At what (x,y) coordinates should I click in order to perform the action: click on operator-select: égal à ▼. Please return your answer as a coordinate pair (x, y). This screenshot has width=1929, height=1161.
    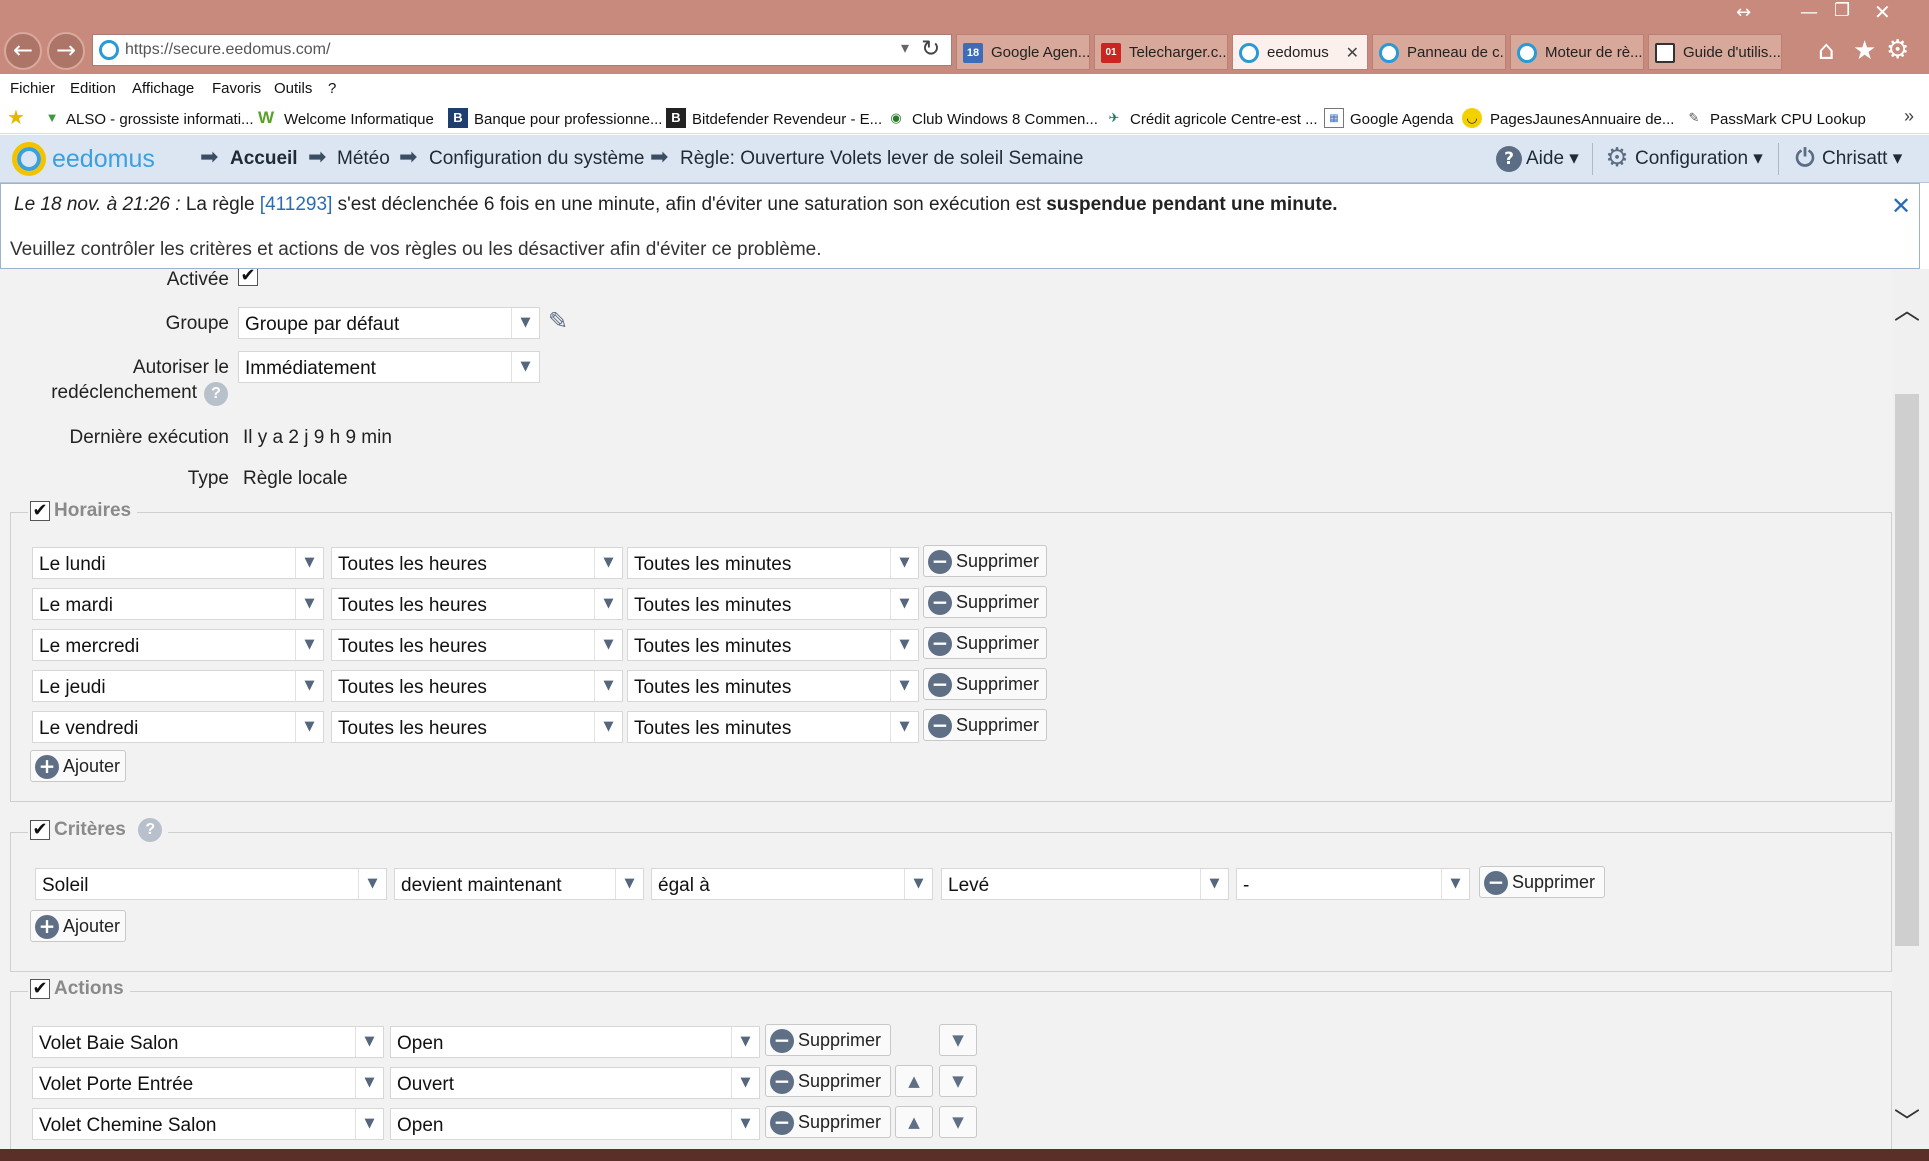
    Looking at the image, I should click on (792, 884).